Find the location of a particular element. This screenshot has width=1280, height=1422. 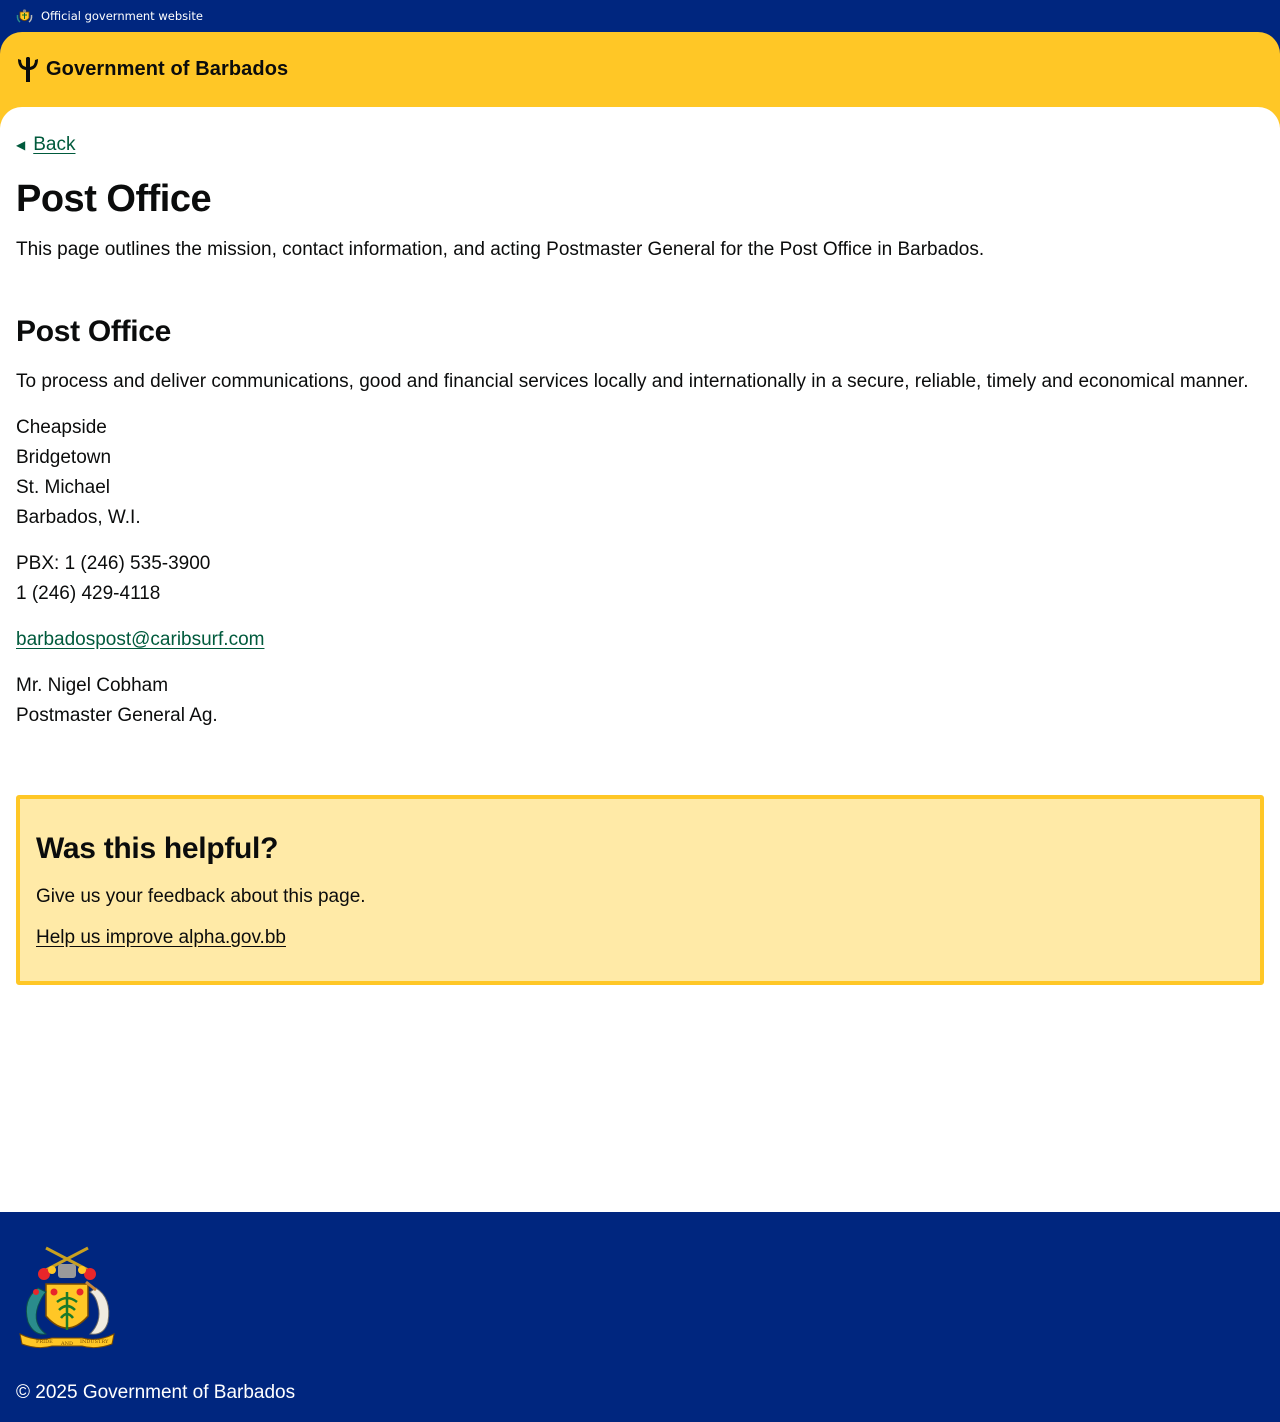

email-paragraph: barbadospost@caribsurf.com is located at coordinates (640, 640).